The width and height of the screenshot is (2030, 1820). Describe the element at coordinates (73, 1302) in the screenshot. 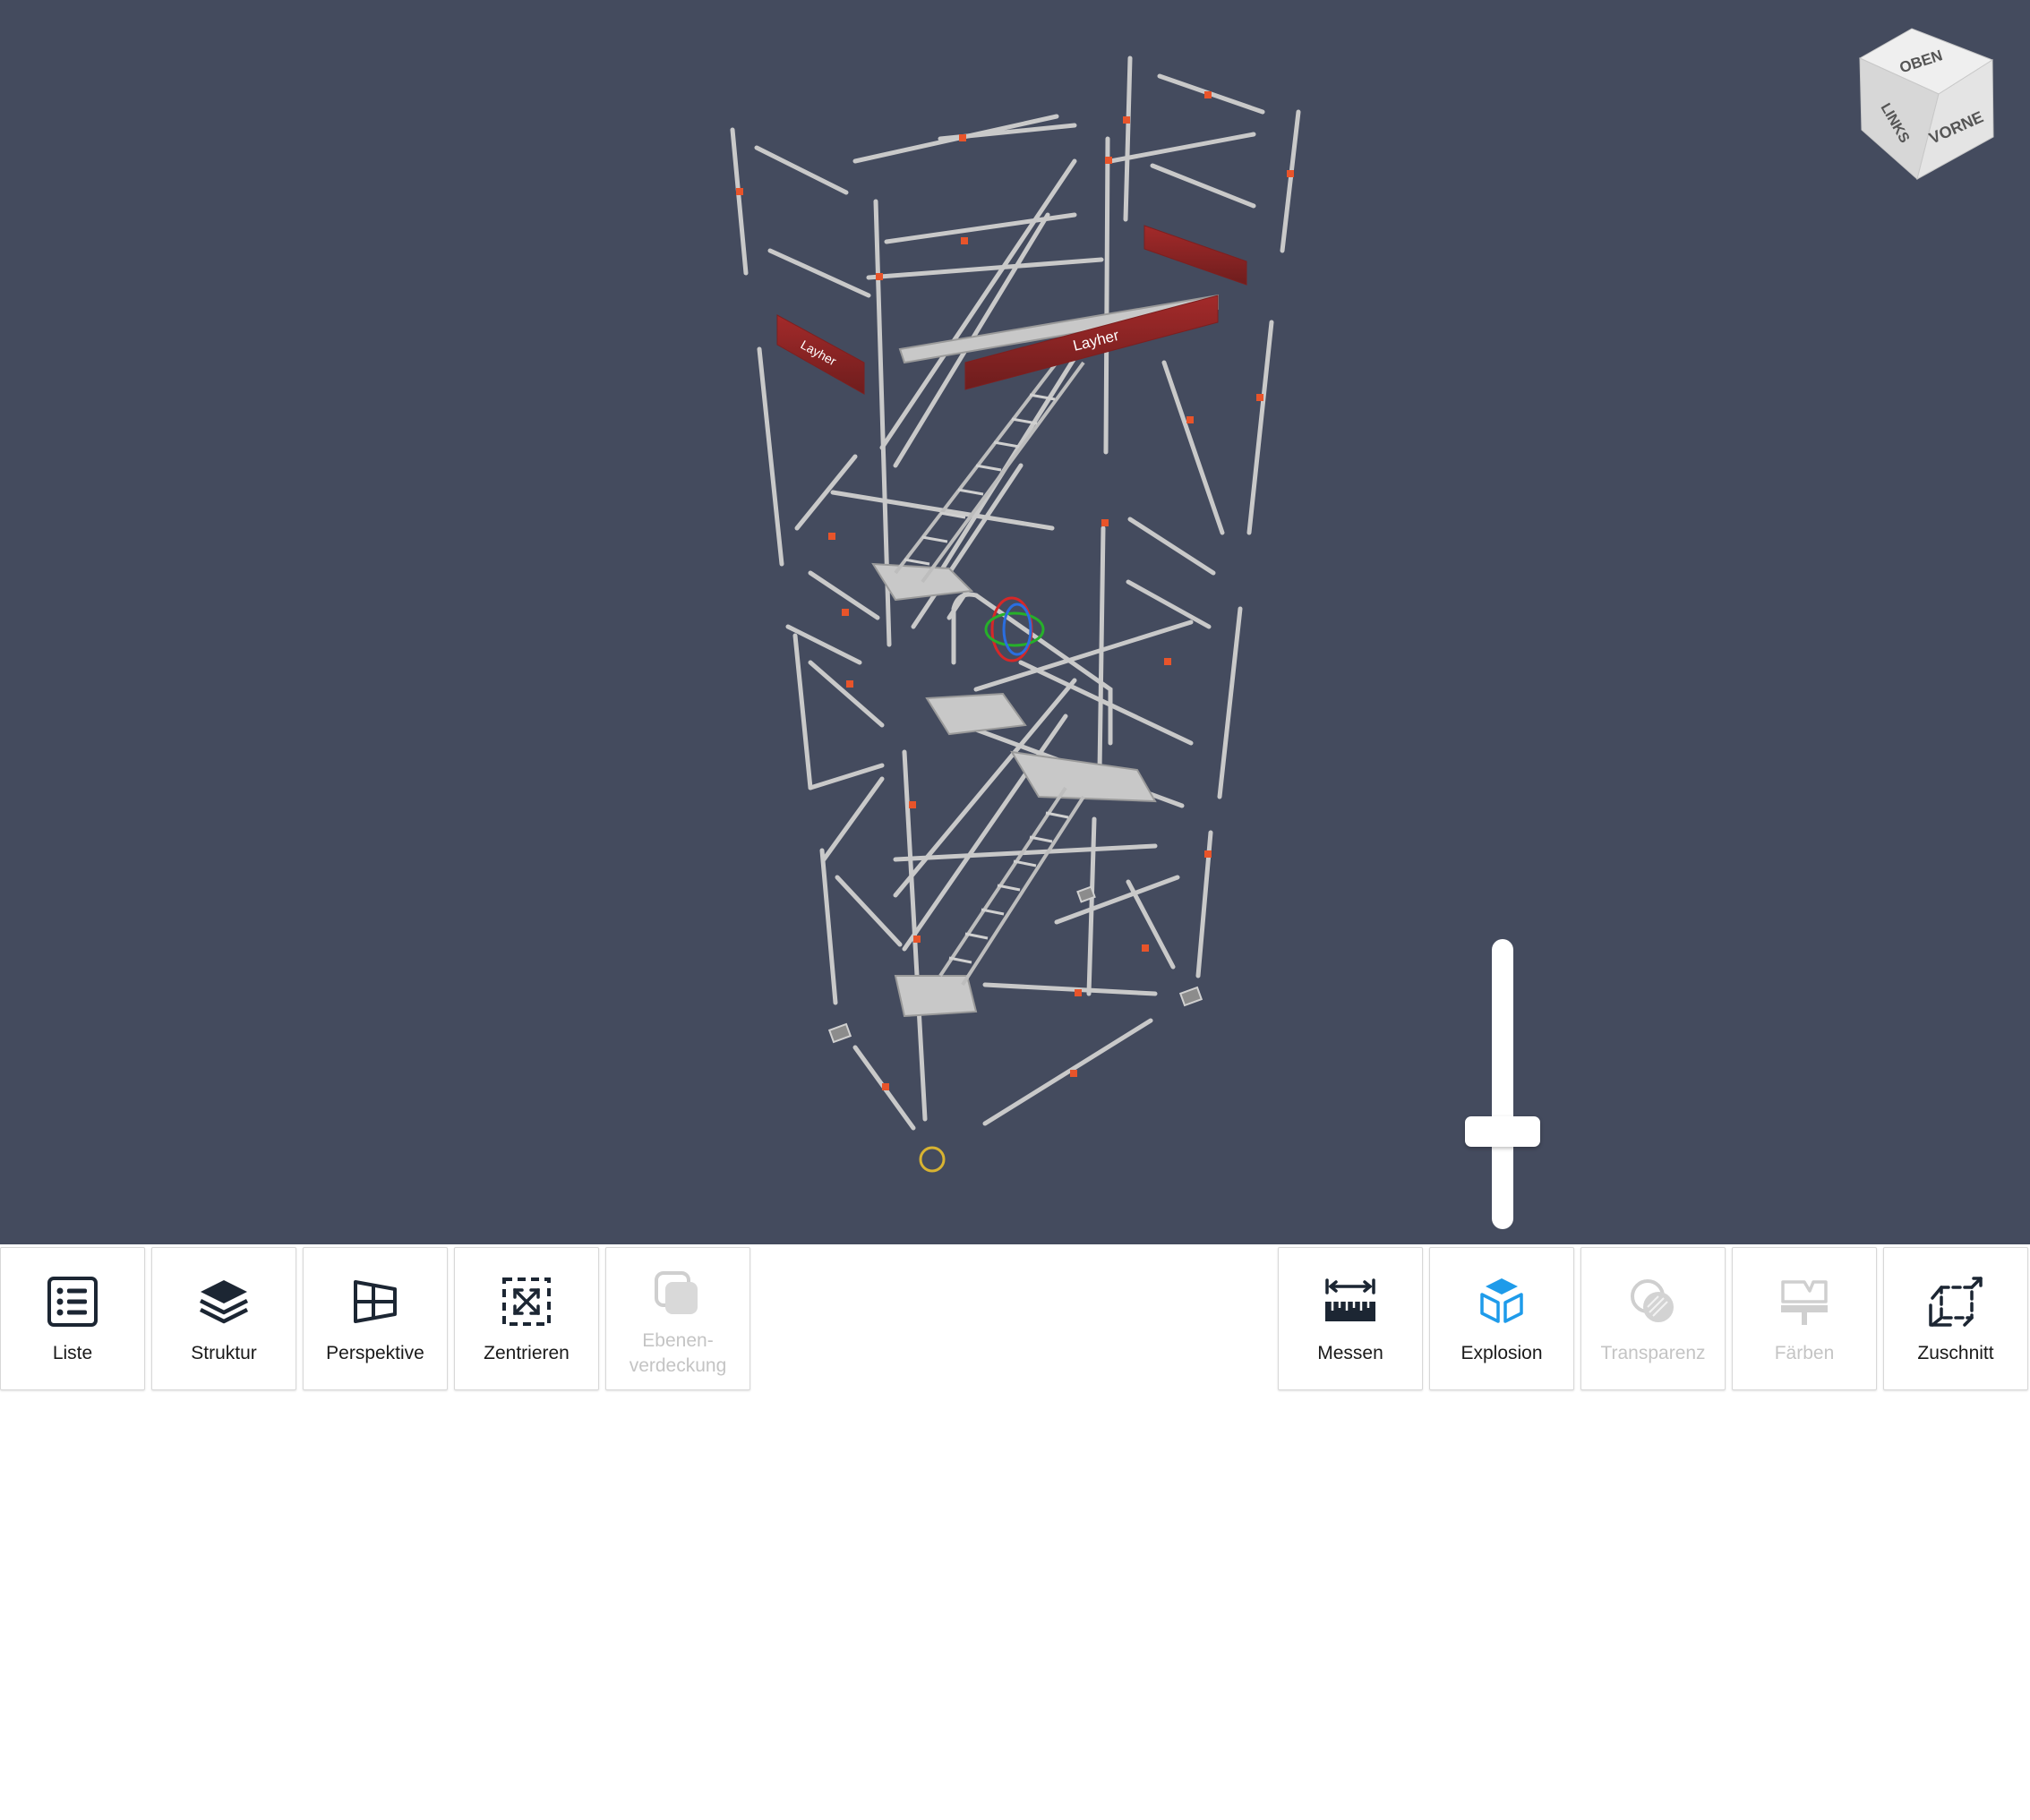

I see `list-icon` at that location.